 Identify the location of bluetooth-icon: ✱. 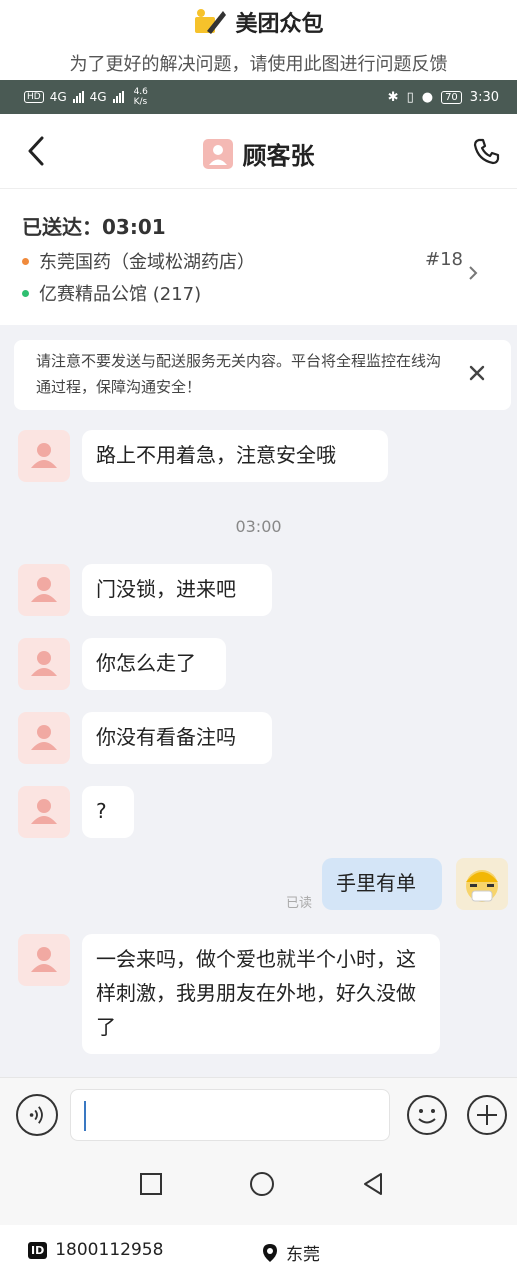
(393, 97).